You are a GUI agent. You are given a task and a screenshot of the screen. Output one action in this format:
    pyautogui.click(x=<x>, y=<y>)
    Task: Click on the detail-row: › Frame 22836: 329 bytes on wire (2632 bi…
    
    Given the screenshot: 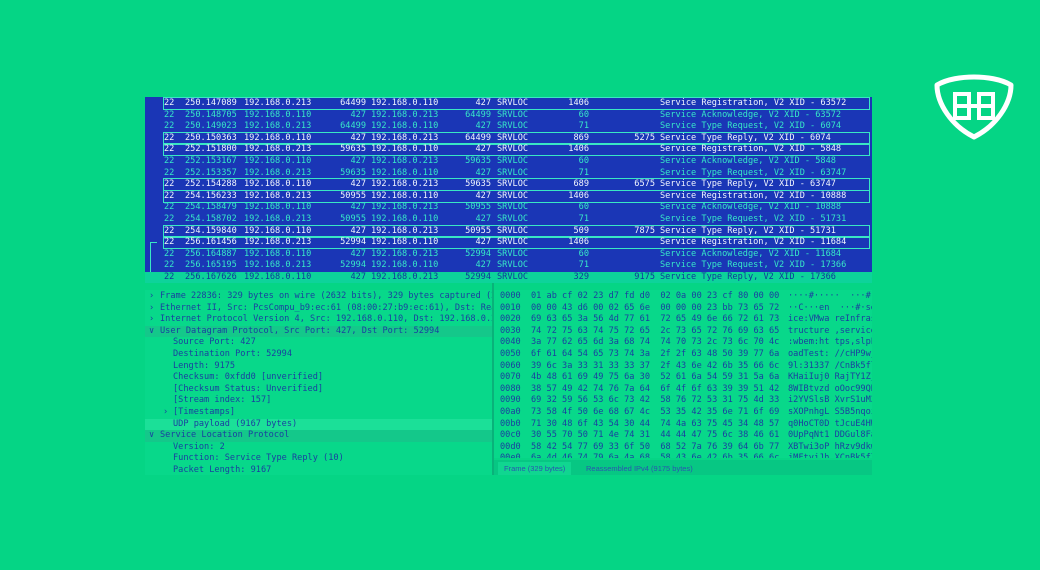 What is the action you would take?
    pyautogui.click(x=318, y=297)
    